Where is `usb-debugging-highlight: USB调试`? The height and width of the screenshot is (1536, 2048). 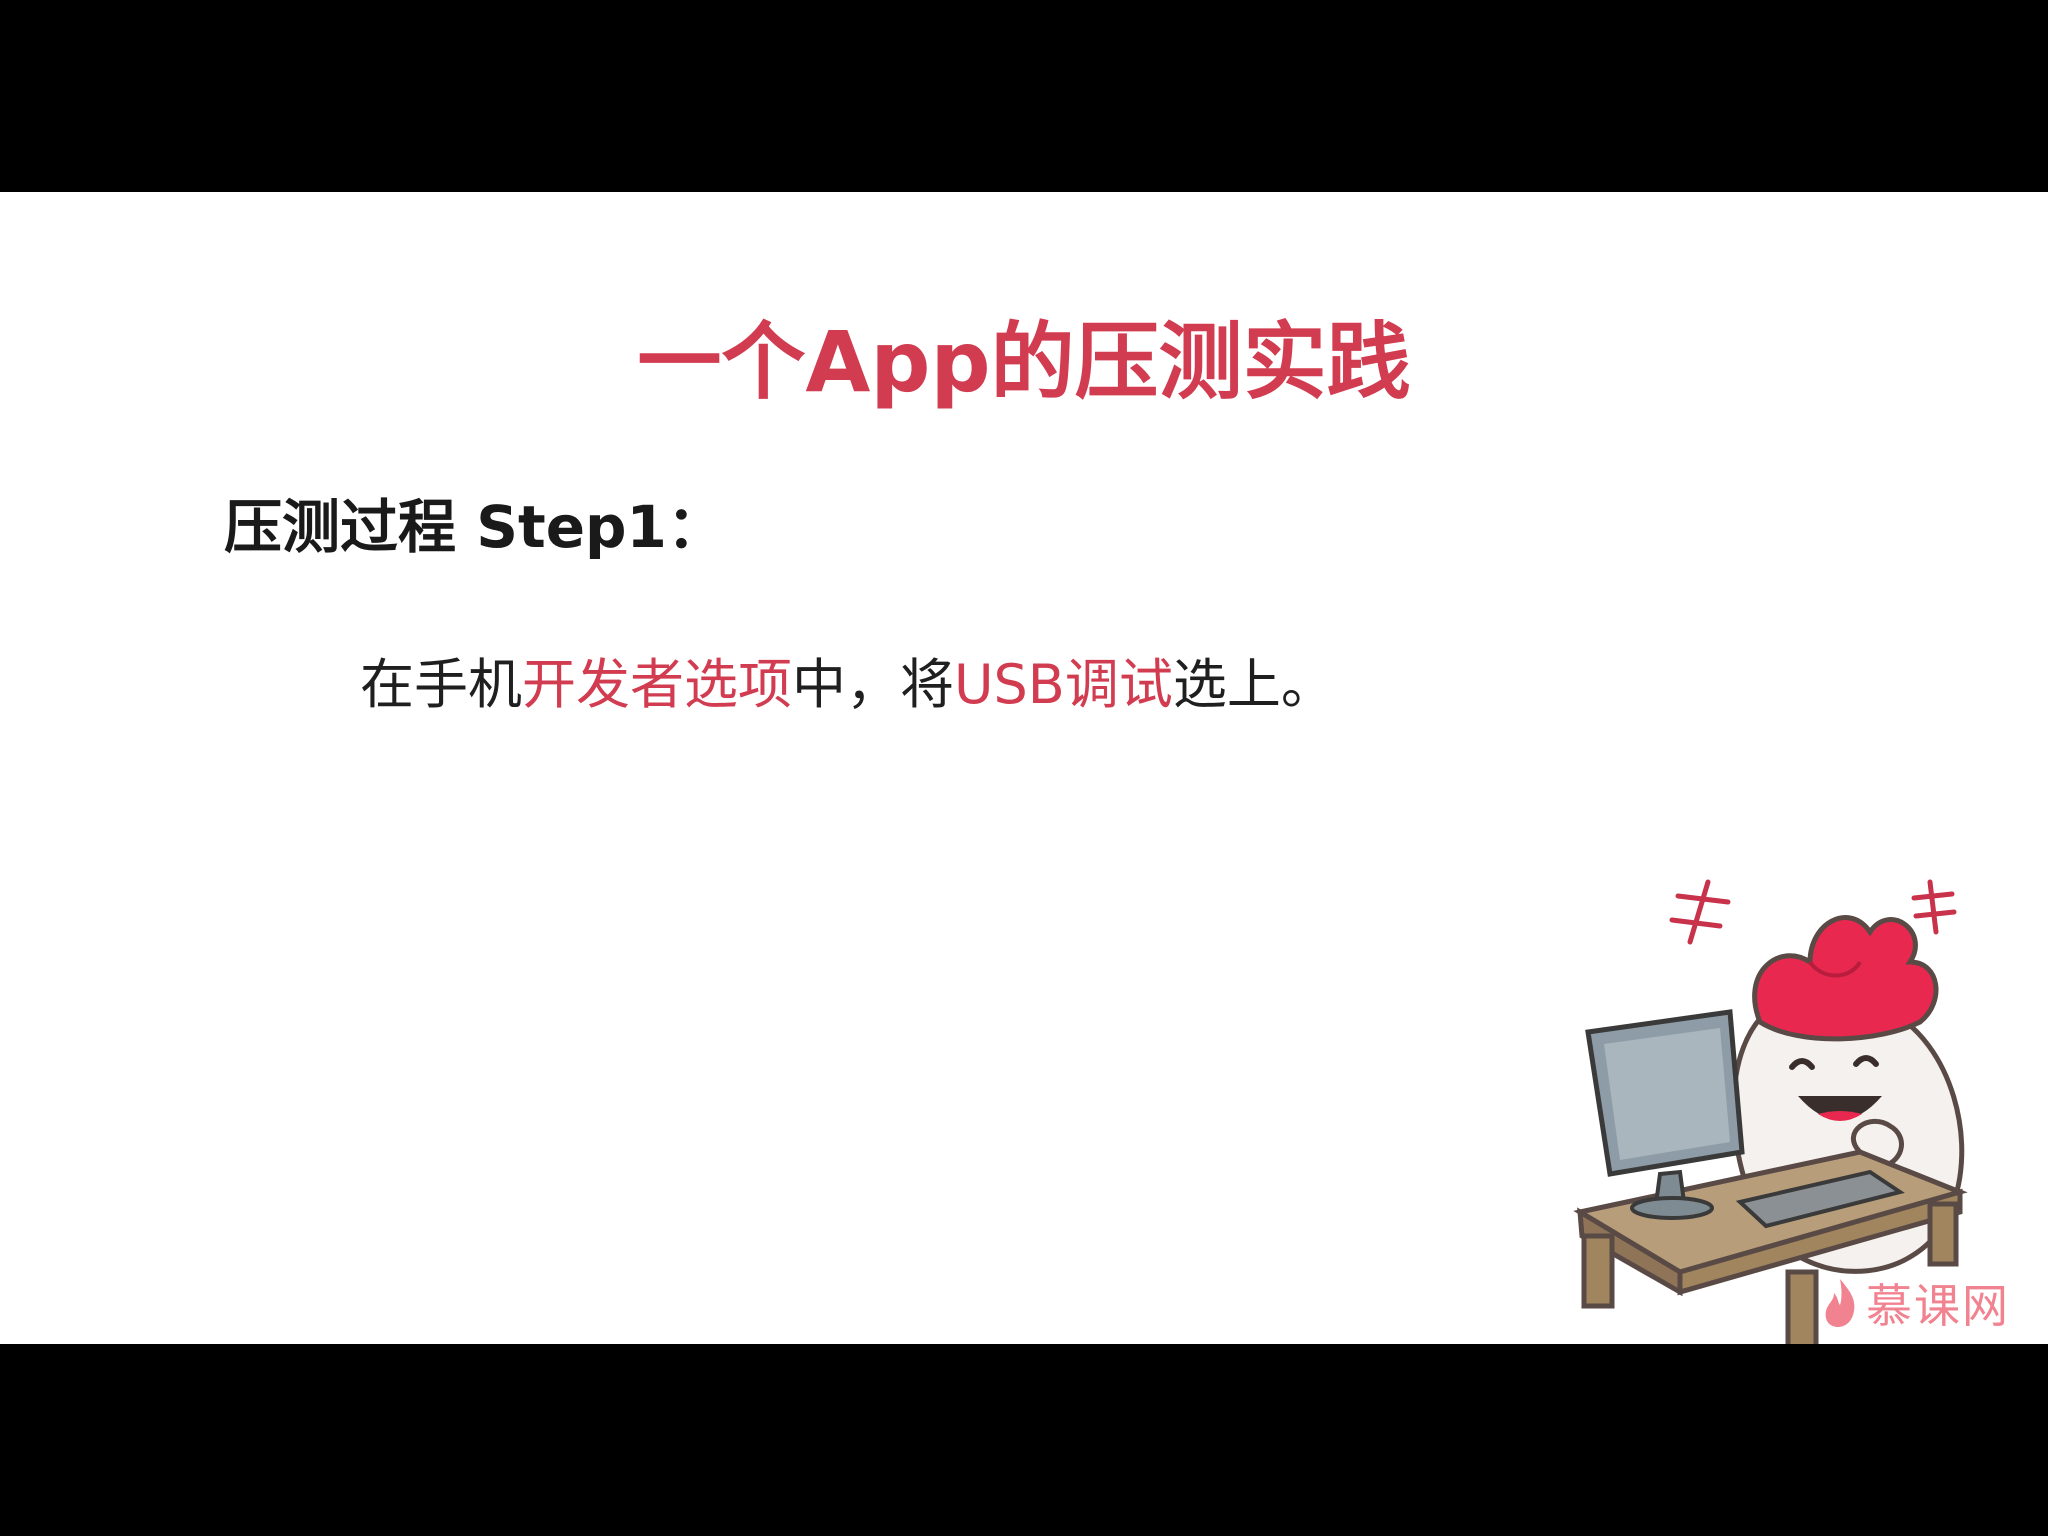
usb-debugging-highlight: USB调试 is located at coordinates (1063, 684).